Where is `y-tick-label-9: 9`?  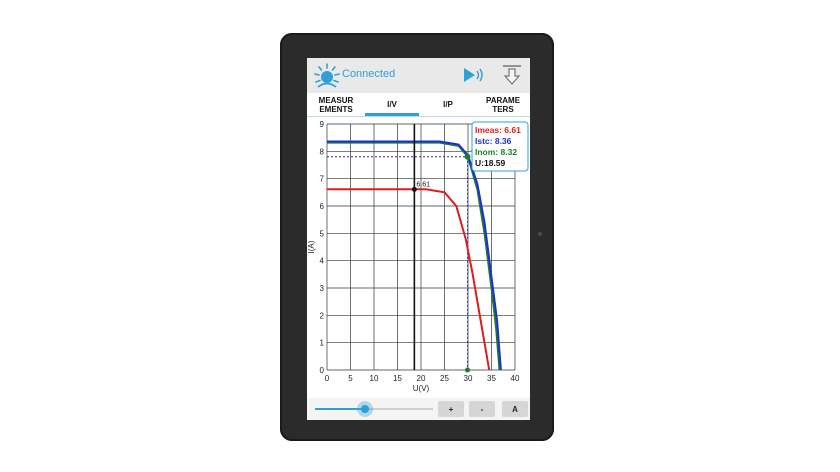
y-tick-label-9: 9 is located at coordinates (322, 124).